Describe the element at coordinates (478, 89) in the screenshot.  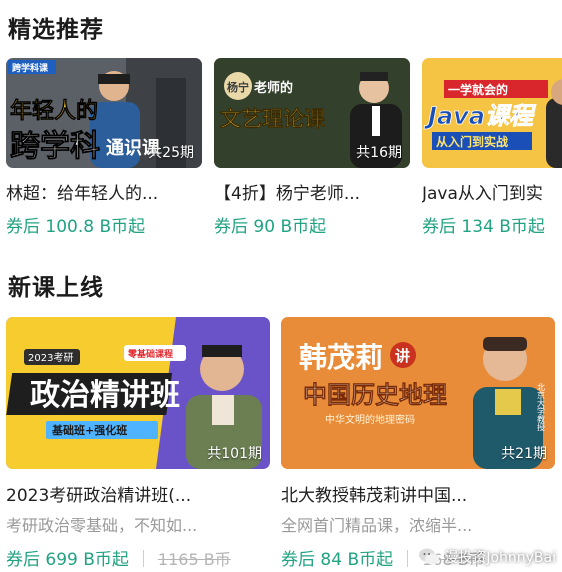
I see `thumb-banner-text: 一学就会的` at that location.